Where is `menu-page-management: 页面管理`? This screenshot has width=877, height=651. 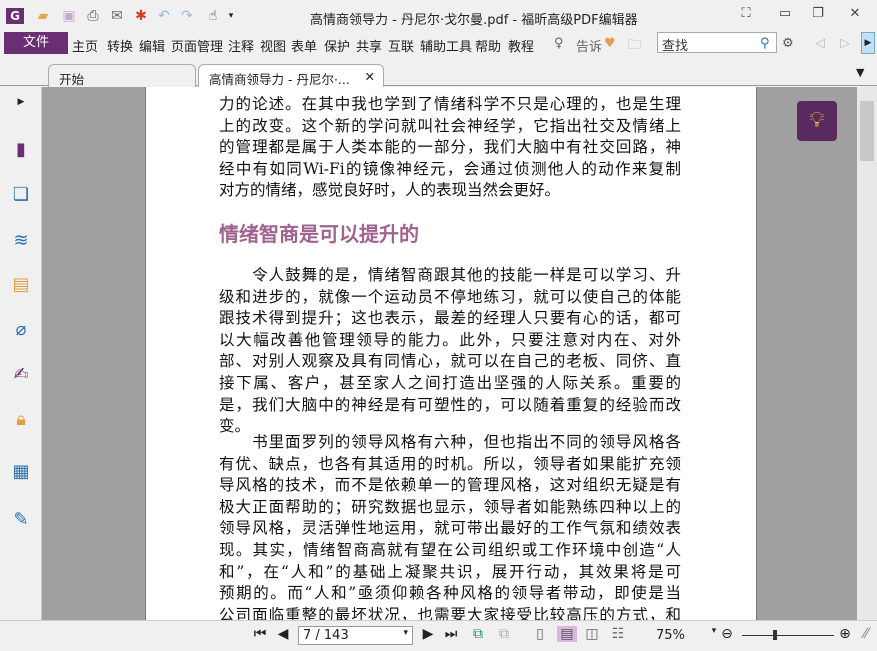 menu-page-management: 页面管理 is located at coordinates (197, 45).